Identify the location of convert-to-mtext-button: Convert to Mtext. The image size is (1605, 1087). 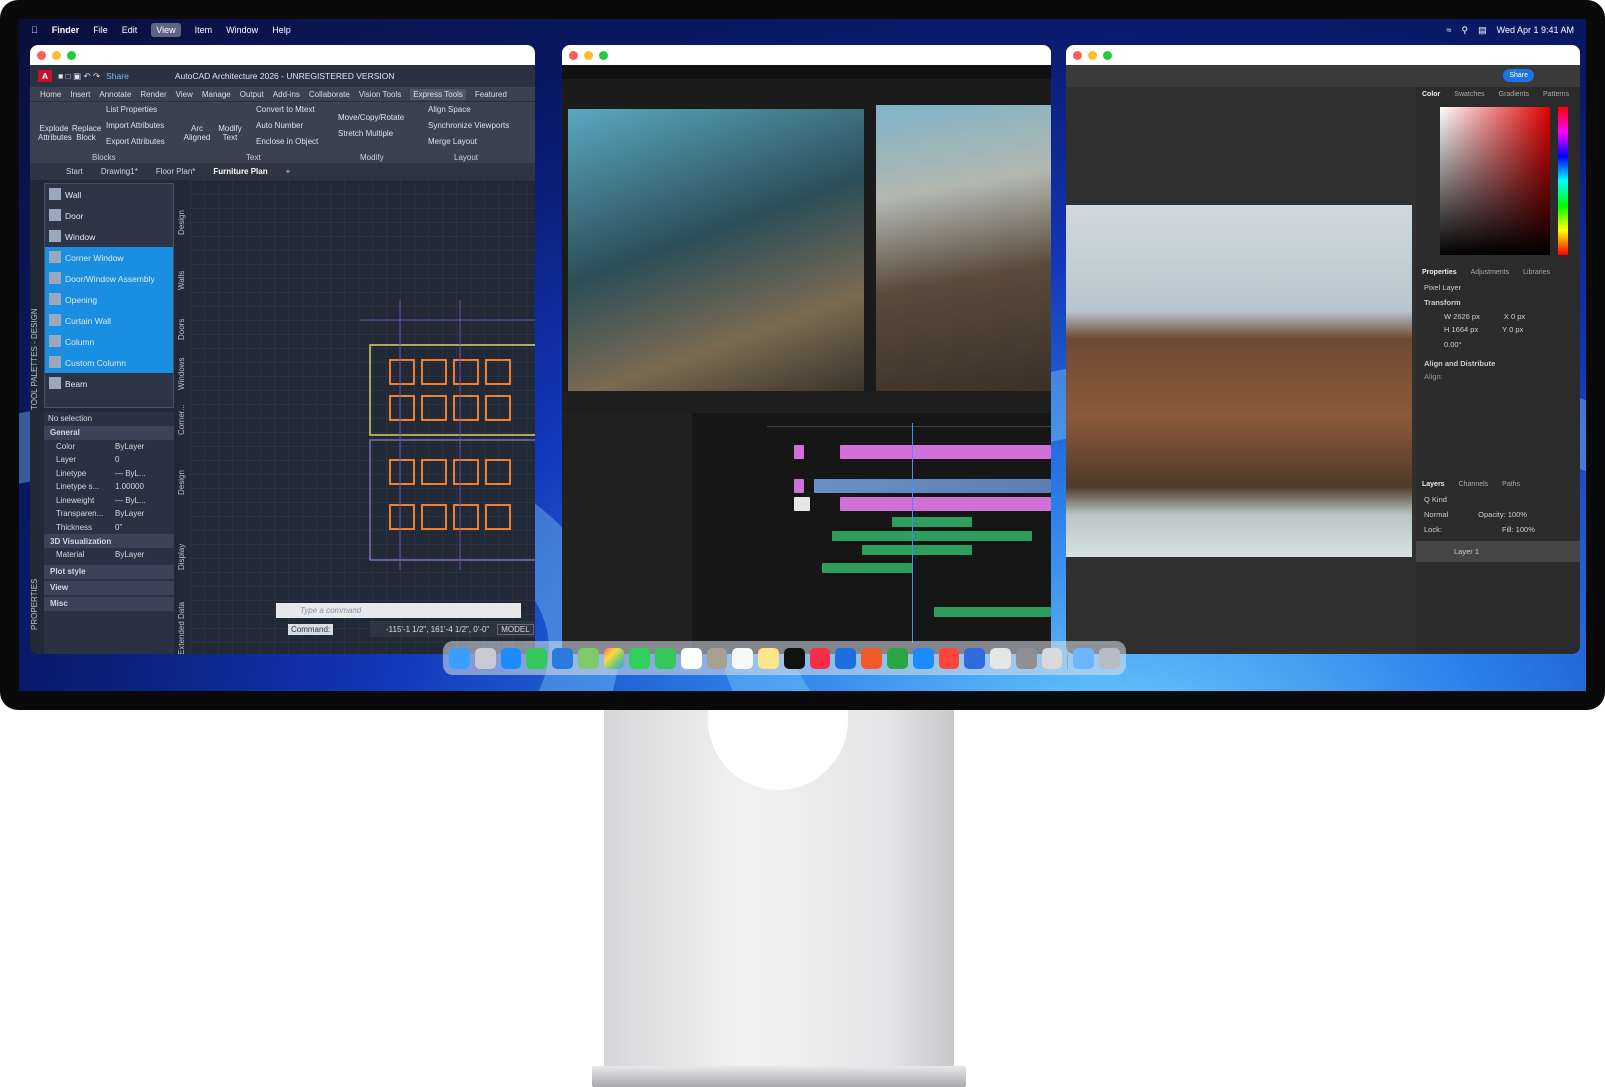
(285, 110).